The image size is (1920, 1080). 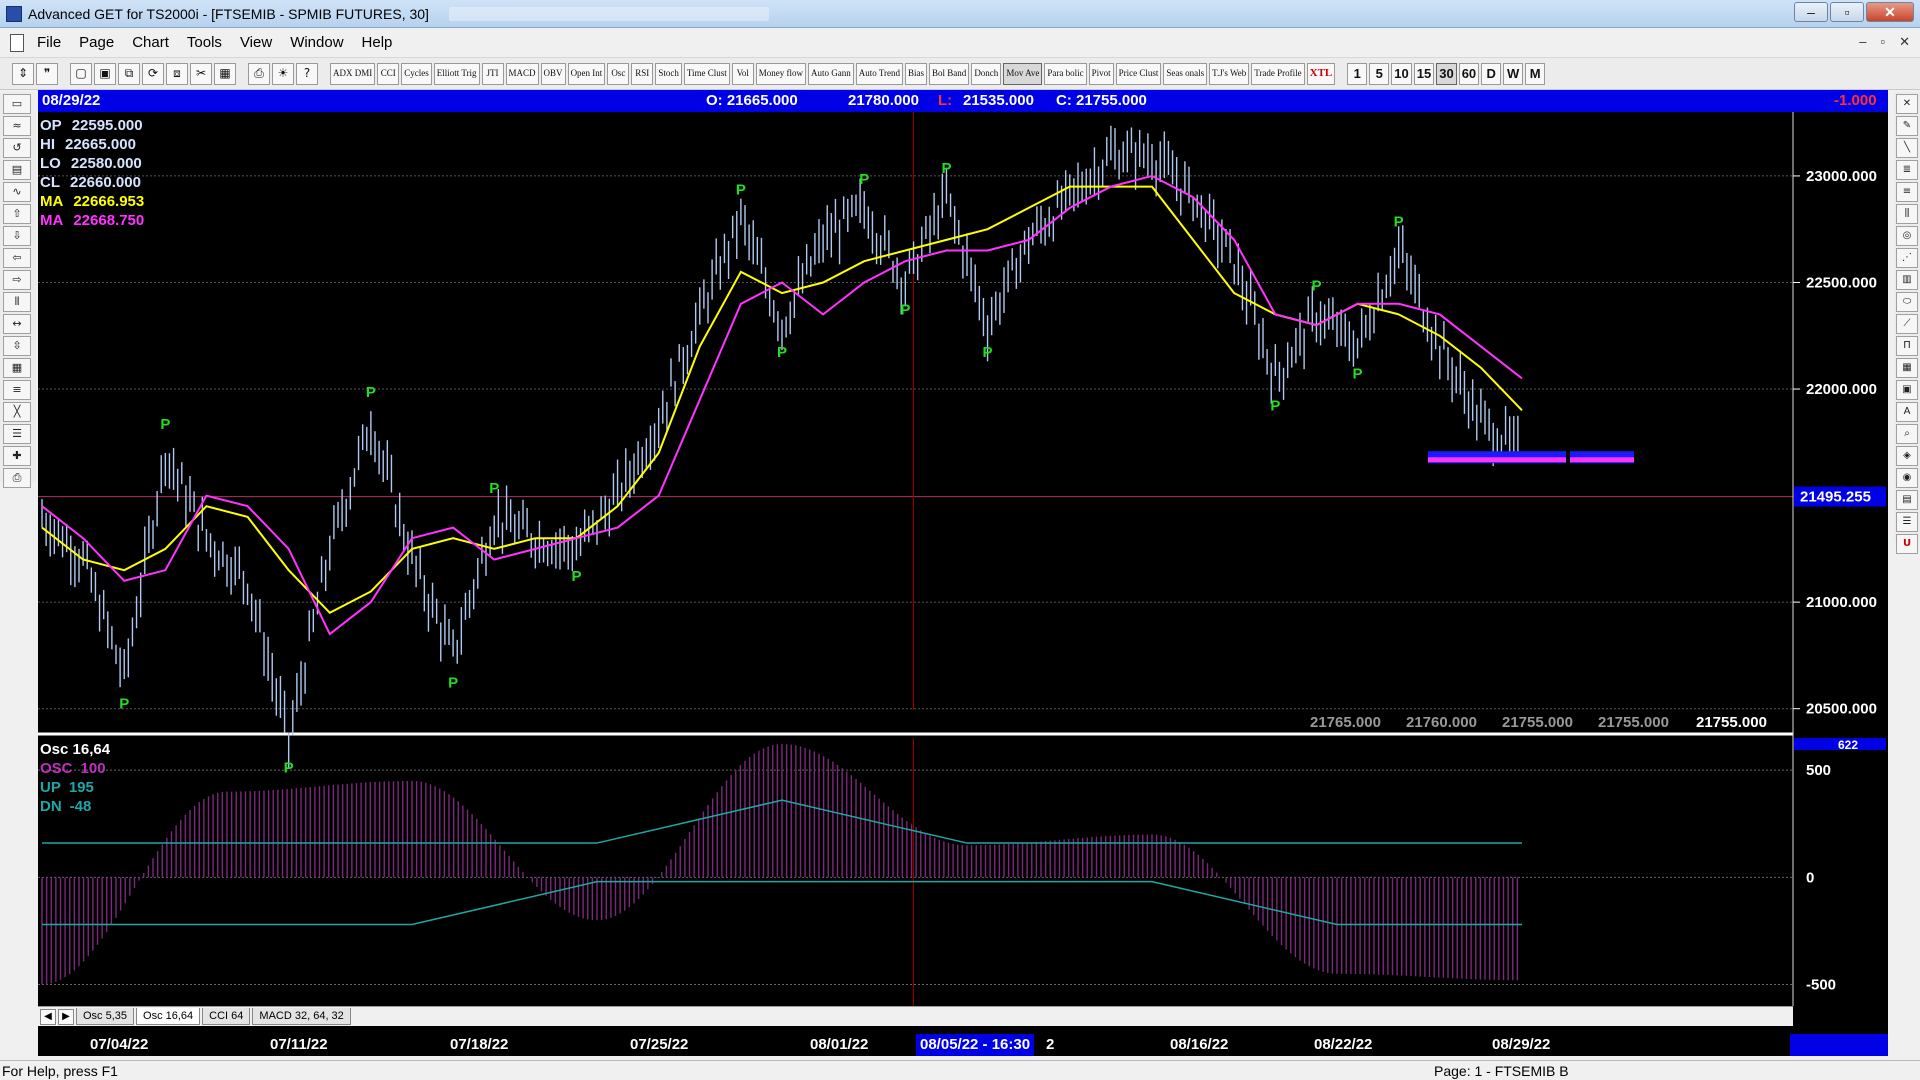 I want to click on table-icon: ▦, so click(x=1907, y=368).